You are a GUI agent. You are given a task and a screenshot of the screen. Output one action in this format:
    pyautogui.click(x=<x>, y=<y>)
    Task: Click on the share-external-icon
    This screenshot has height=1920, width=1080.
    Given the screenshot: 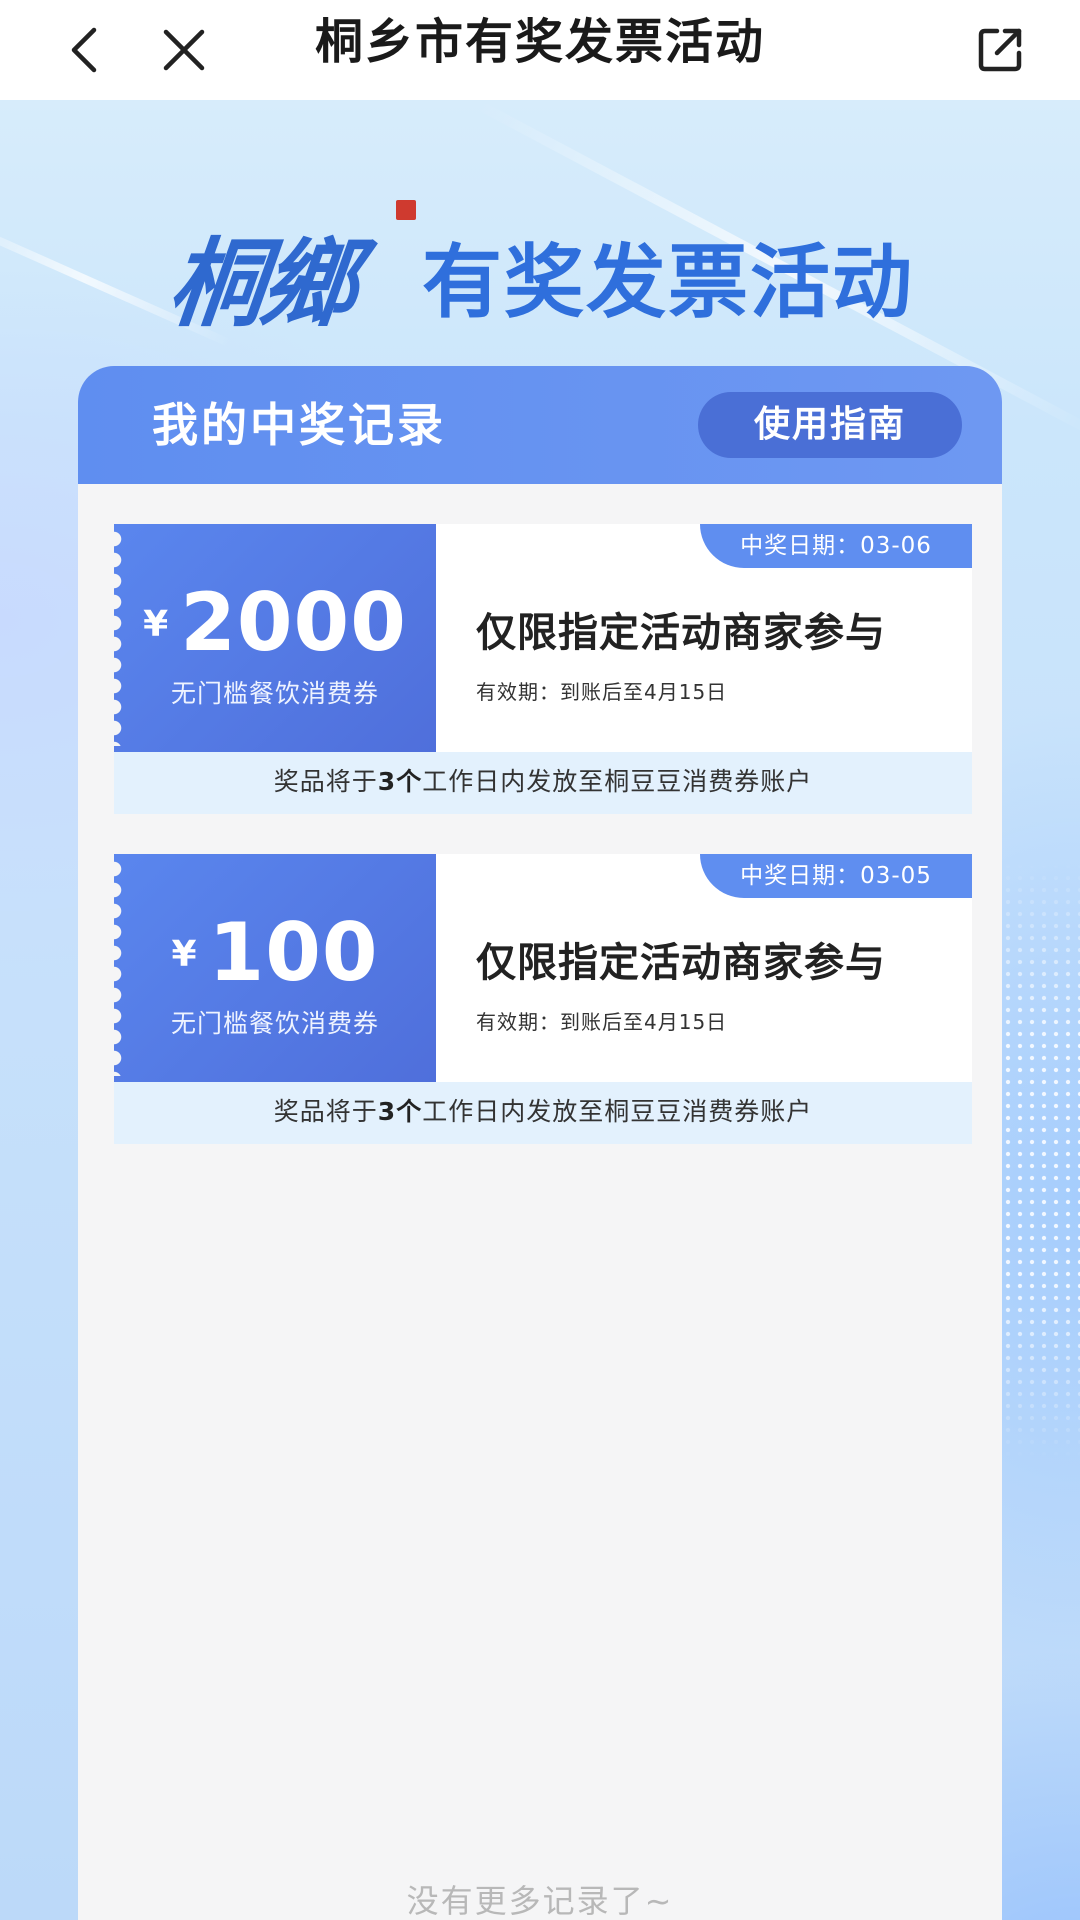 What is the action you would take?
    pyautogui.click(x=1000, y=50)
    